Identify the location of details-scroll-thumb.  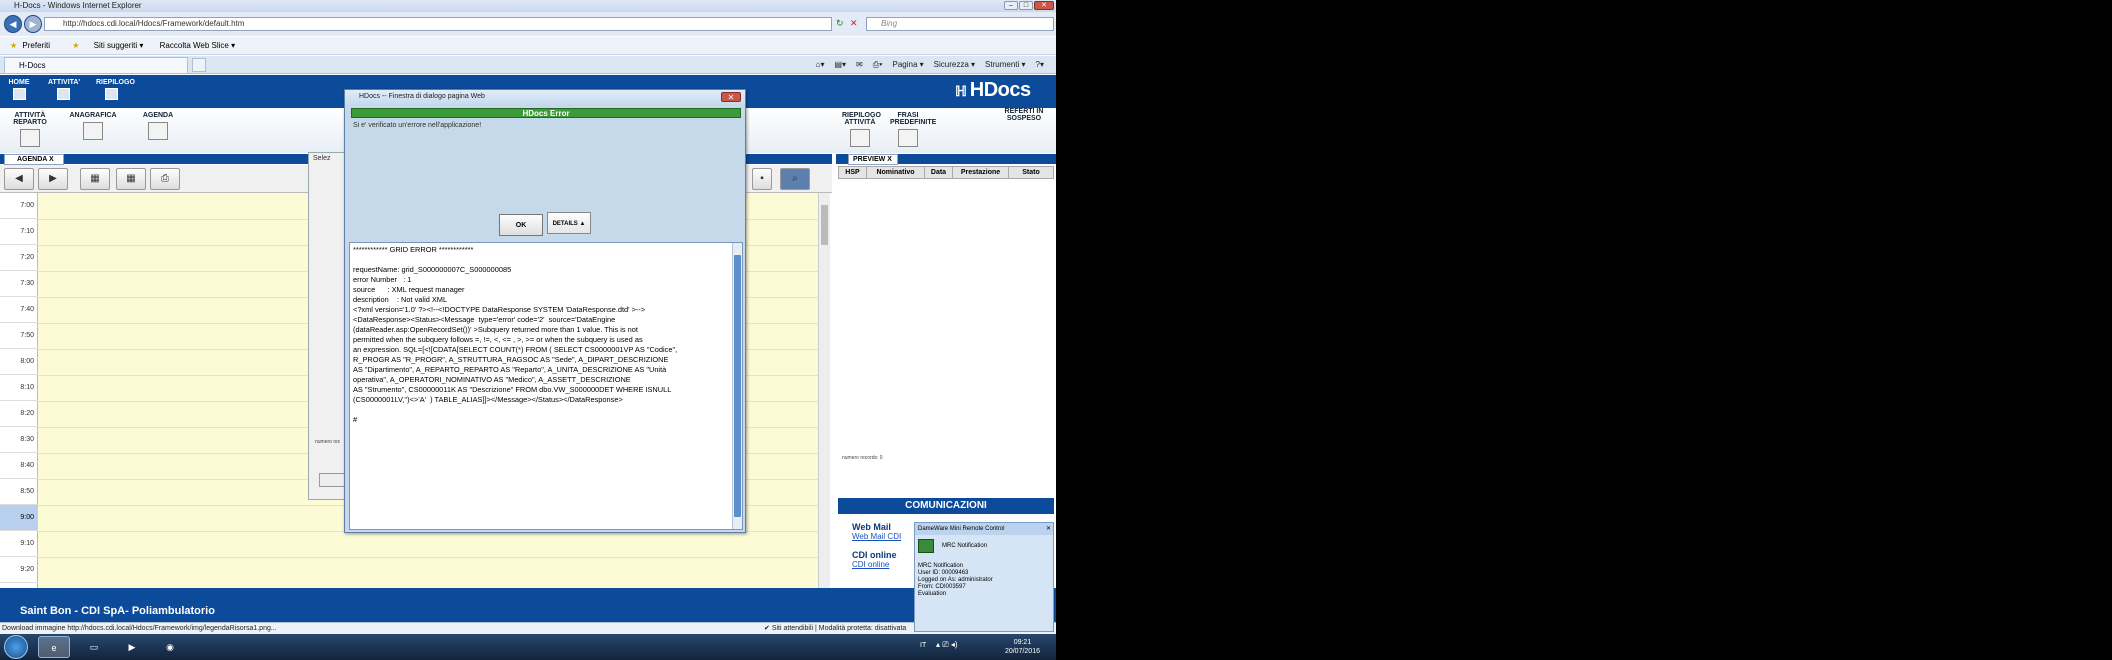
(737, 386).